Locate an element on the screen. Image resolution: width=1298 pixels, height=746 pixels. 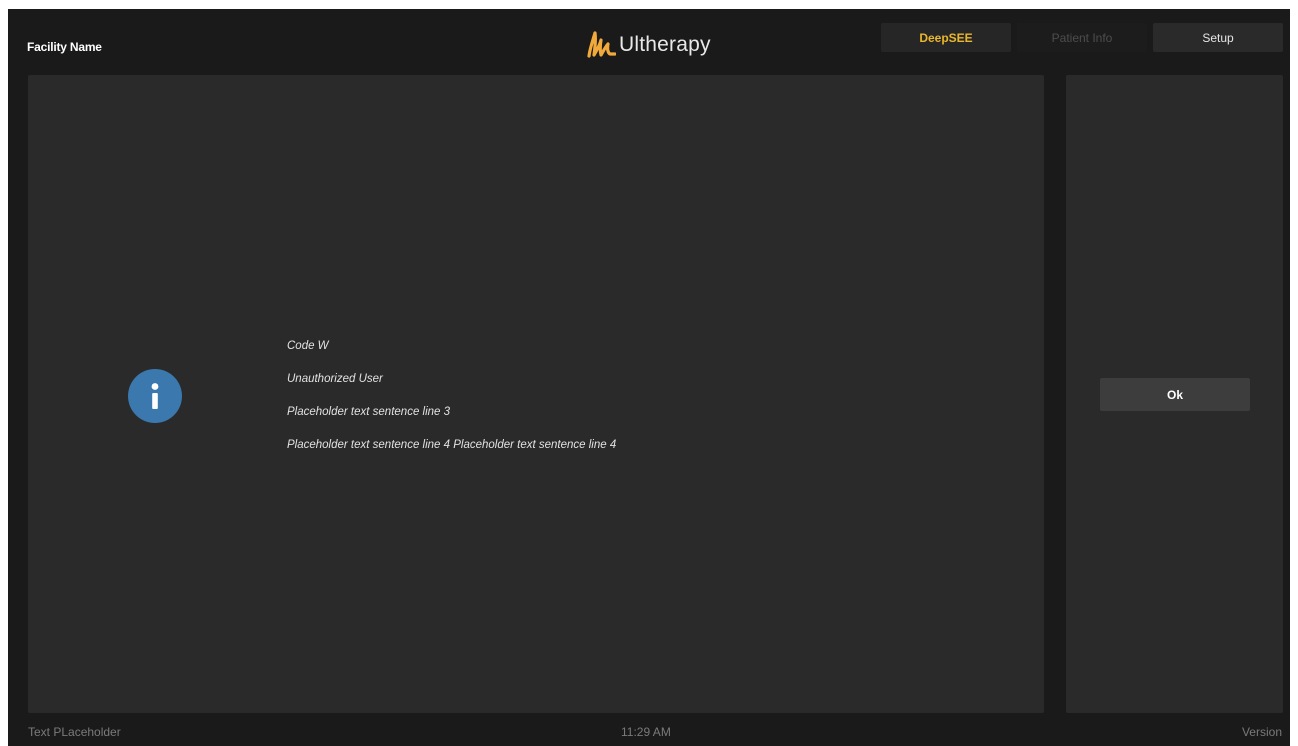
brand-logo: Ultherapy is located at coordinates (648, 45).